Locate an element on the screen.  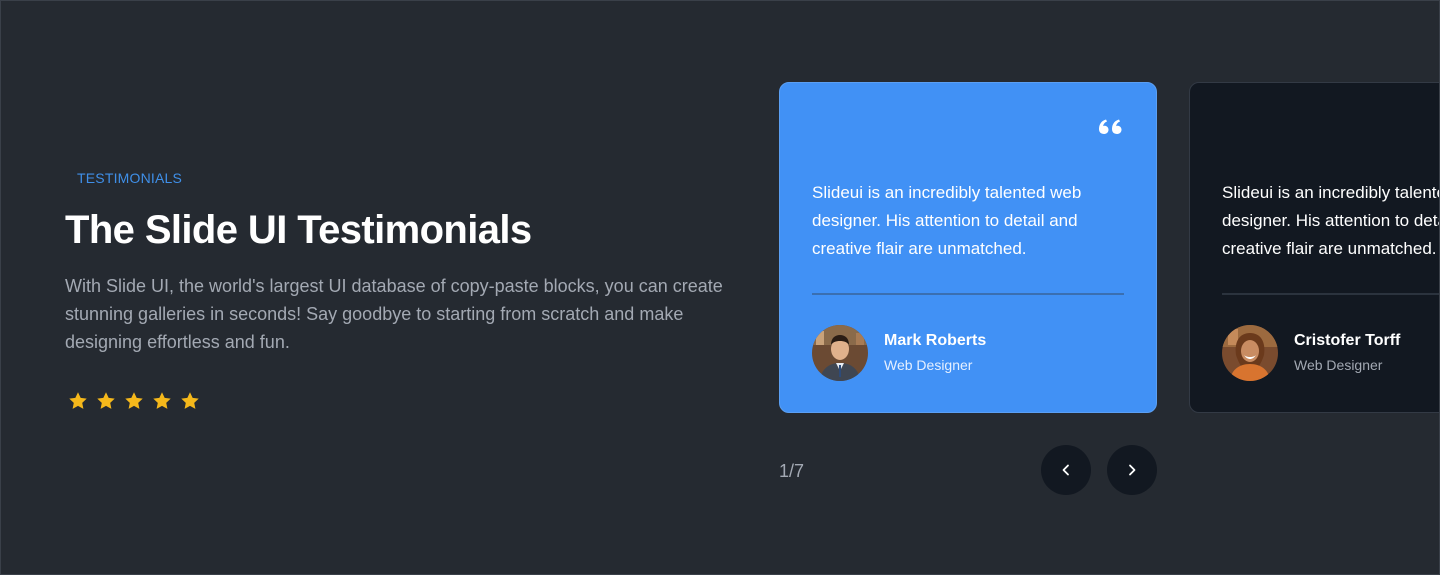
testimonial-author: Cristofer Torff Web Designer is located at coordinates (1311, 353).